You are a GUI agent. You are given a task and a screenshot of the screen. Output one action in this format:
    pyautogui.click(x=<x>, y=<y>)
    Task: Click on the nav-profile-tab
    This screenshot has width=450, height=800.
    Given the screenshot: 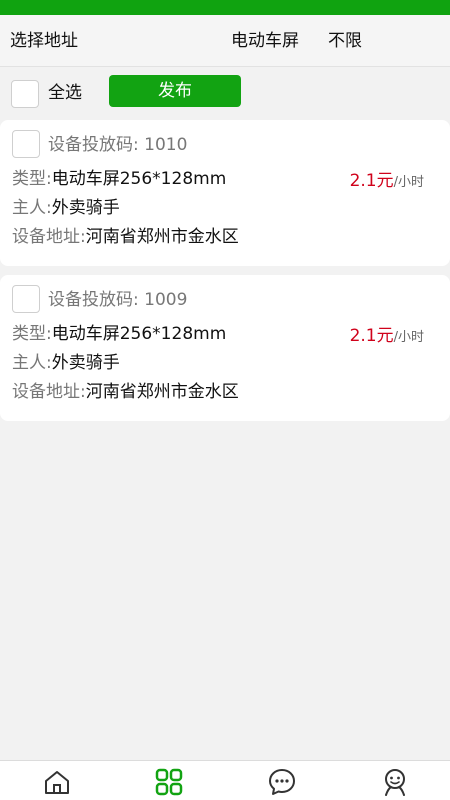 What is the action you would take?
    pyautogui.click(x=395, y=782)
    